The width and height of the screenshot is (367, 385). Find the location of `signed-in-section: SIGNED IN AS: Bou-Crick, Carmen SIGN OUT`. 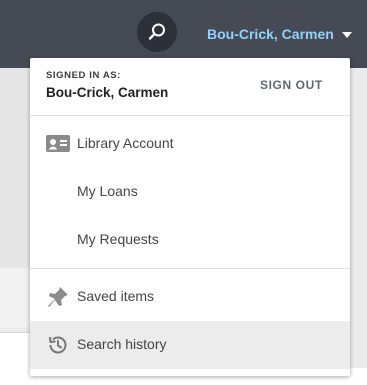

signed-in-section: SIGNED IN AS: Bou-Crick, Carmen SIGN OUT is located at coordinates (190, 86).